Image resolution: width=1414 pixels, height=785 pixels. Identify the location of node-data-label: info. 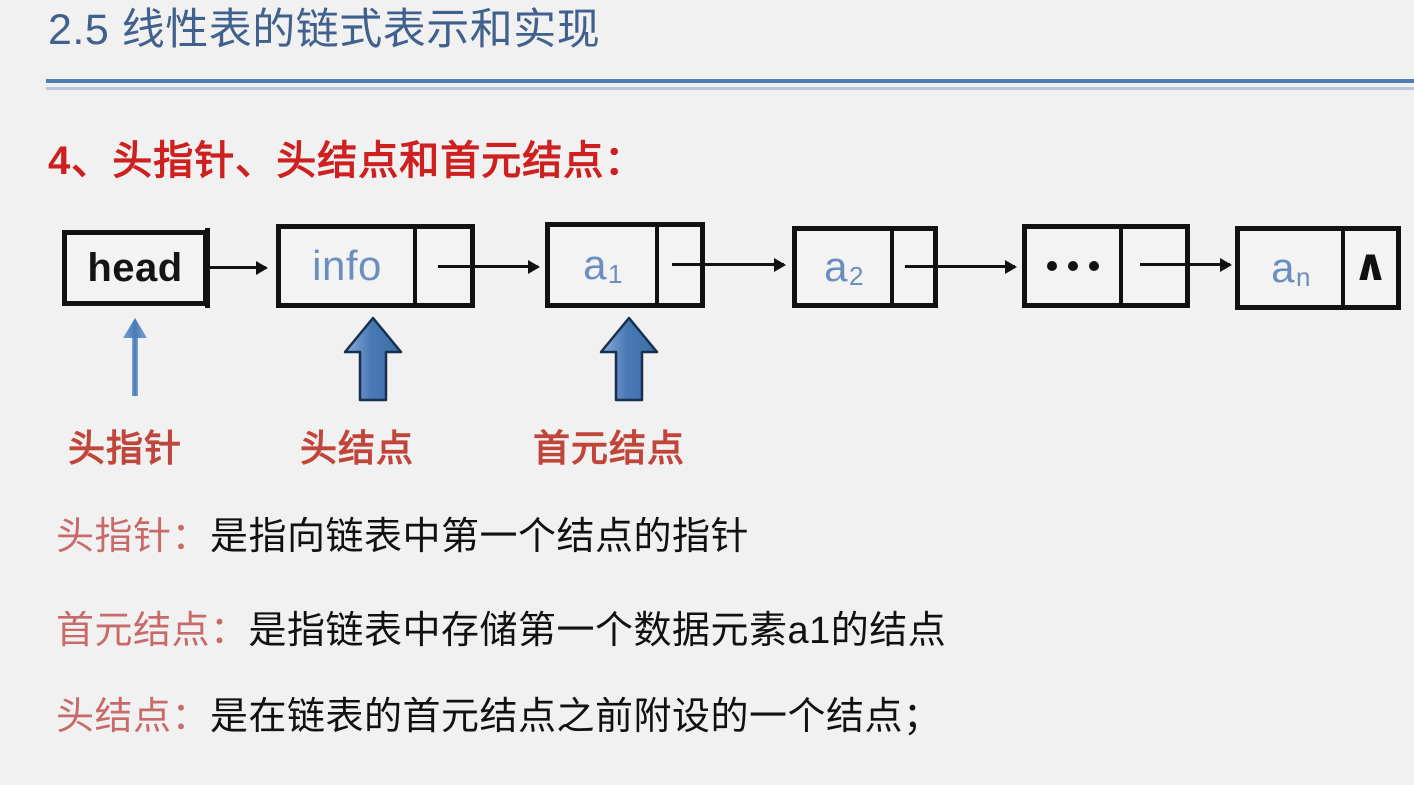
(347, 265).